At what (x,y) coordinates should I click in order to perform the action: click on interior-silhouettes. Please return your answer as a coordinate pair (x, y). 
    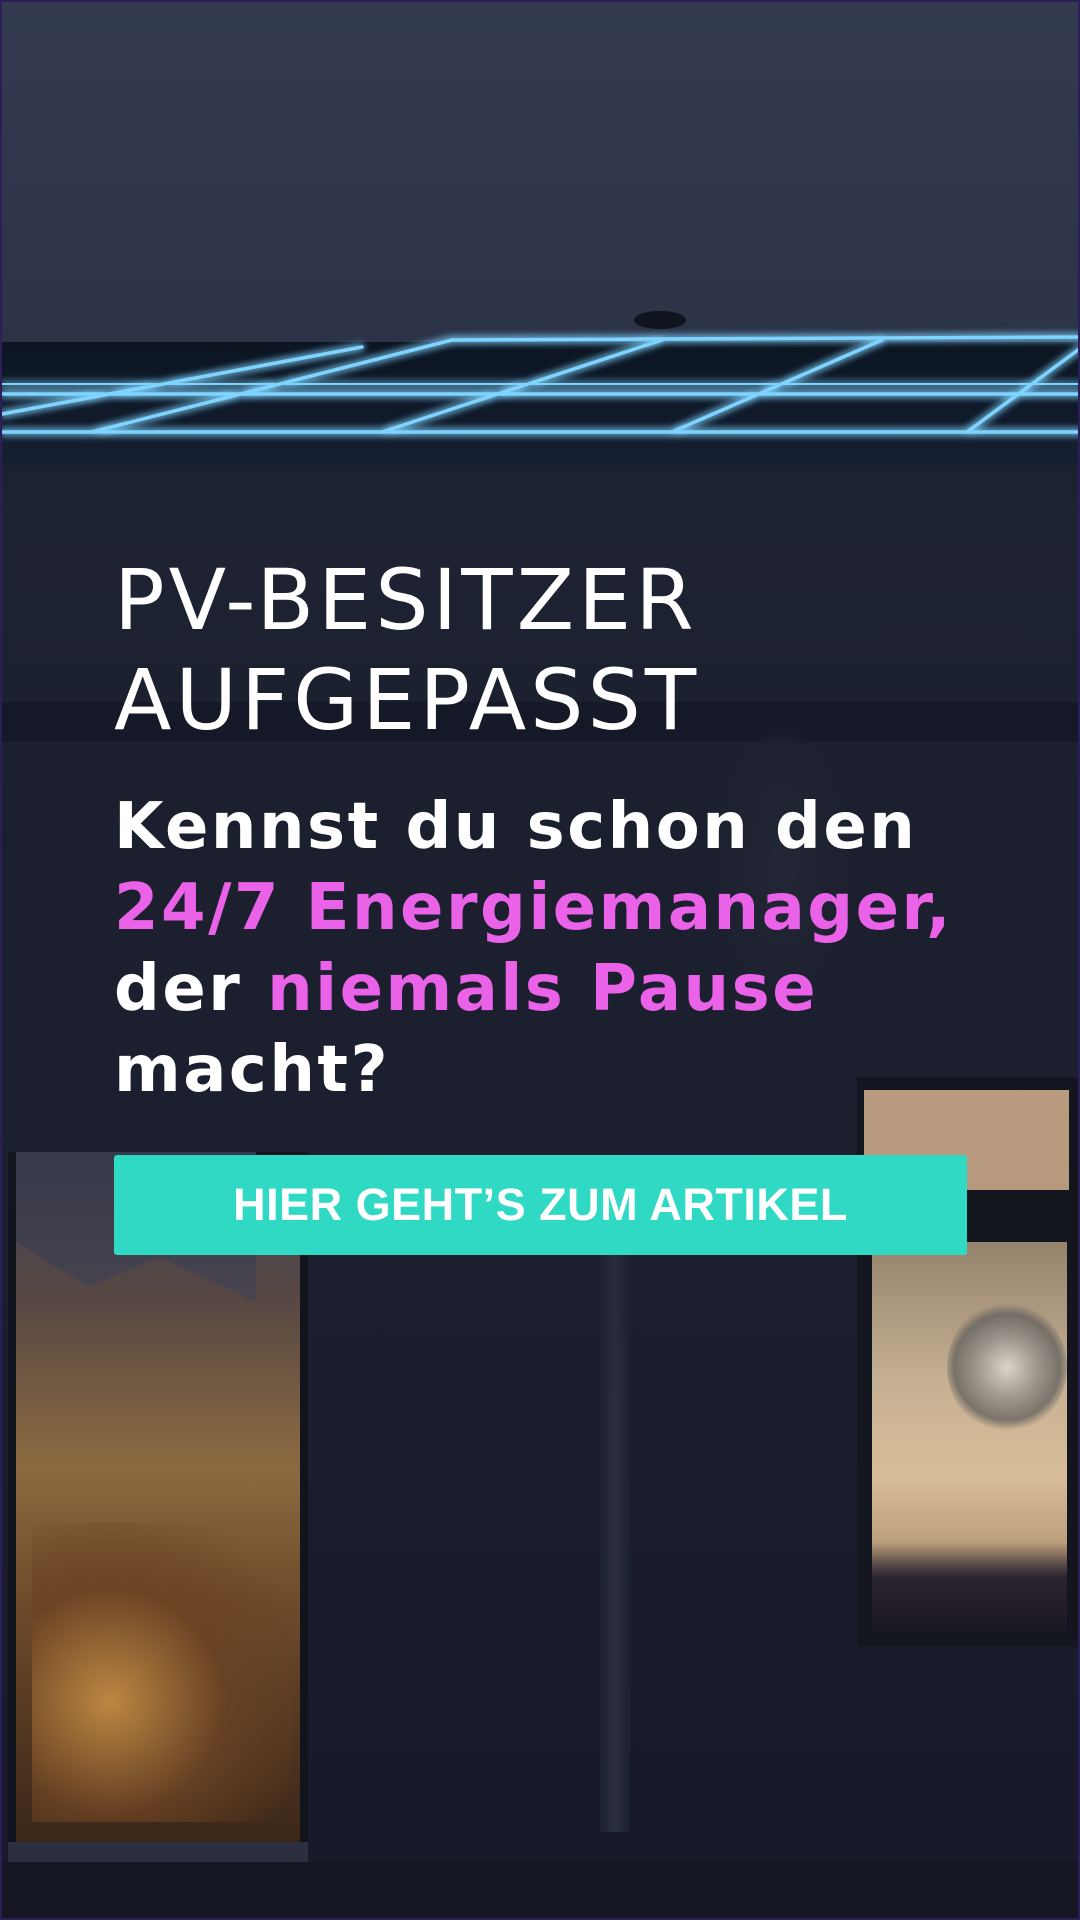
    Looking at the image, I should click on (969, 1587).